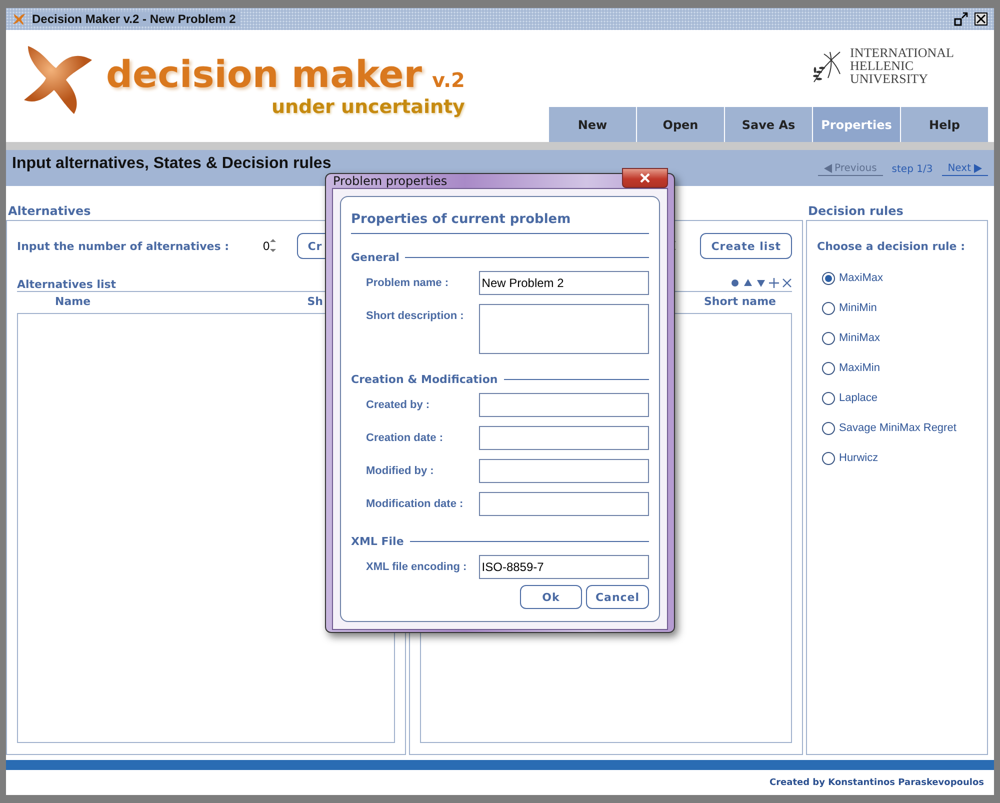 This screenshot has height=803, width=1000. I want to click on column-header: Name, so click(73, 301).